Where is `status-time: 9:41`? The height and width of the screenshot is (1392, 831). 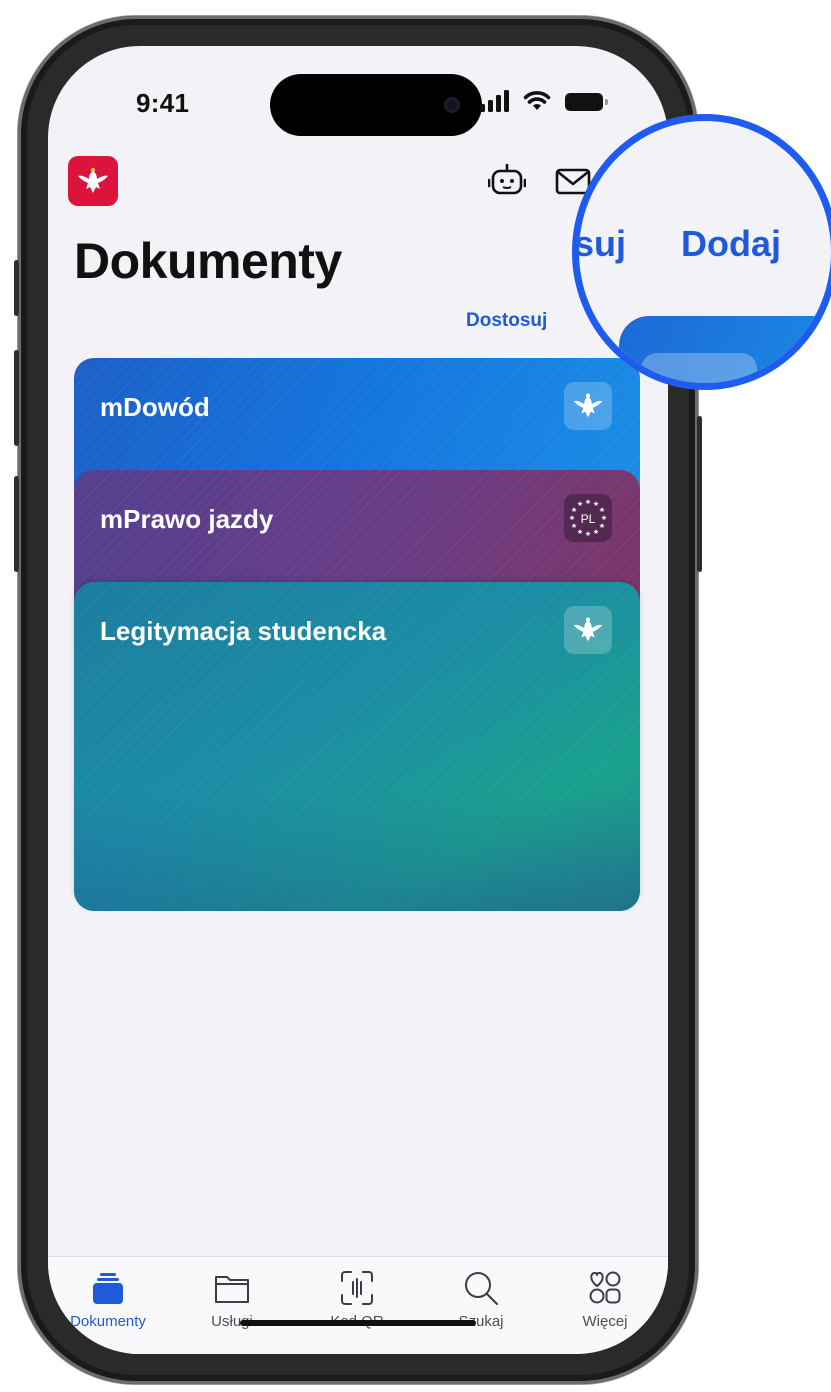 status-time: 9:41 is located at coordinates (163, 103).